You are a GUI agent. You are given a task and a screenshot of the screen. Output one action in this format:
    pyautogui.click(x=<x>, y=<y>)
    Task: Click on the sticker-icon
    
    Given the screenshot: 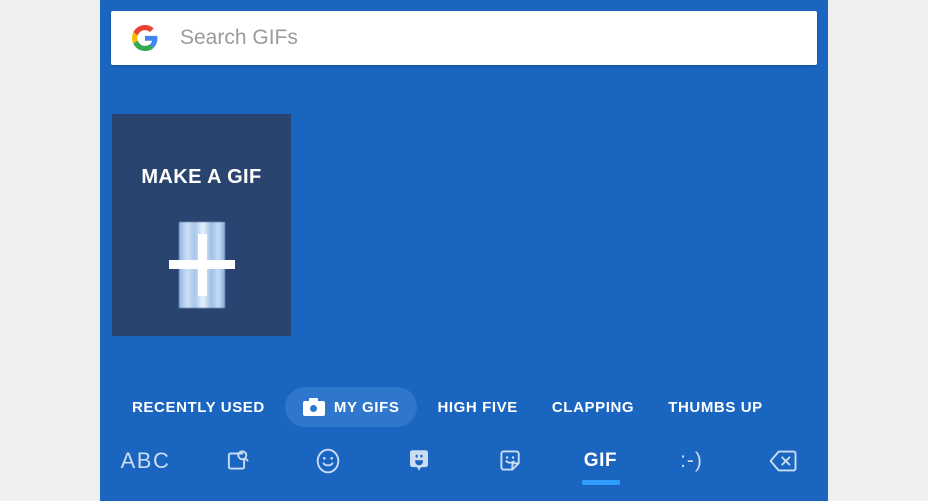 What is the action you would take?
    pyautogui.click(x=510, y=461)
    